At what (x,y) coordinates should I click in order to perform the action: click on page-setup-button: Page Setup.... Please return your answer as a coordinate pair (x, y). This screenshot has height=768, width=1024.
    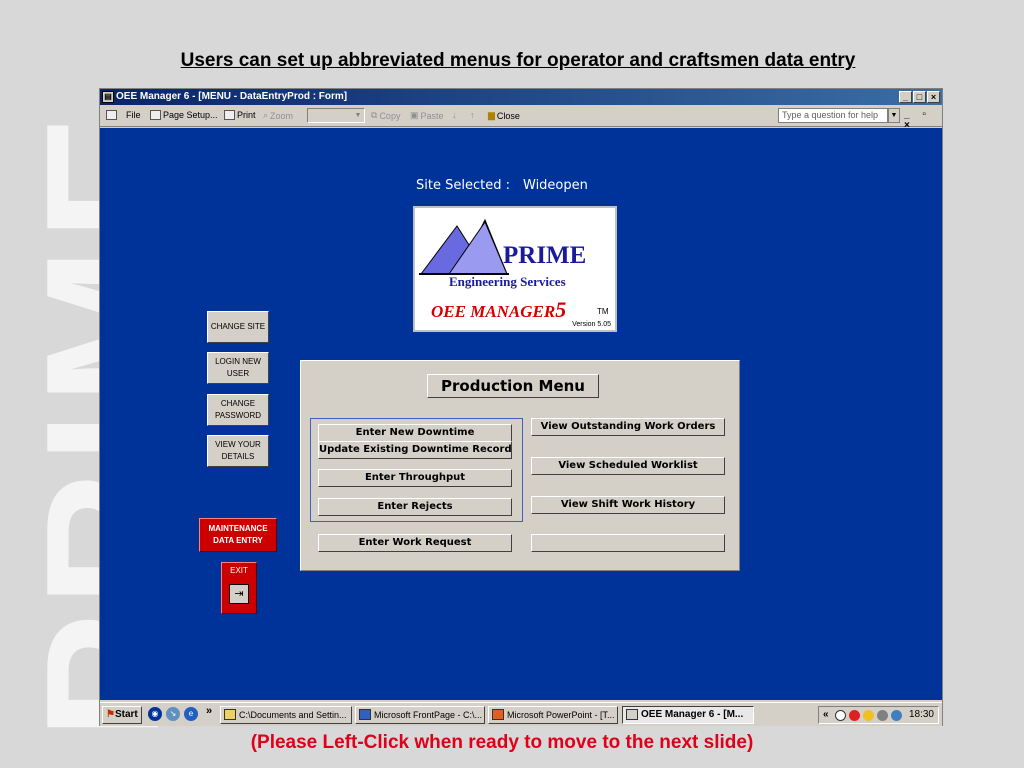
    Looking at the image, I should click on (184, 115).